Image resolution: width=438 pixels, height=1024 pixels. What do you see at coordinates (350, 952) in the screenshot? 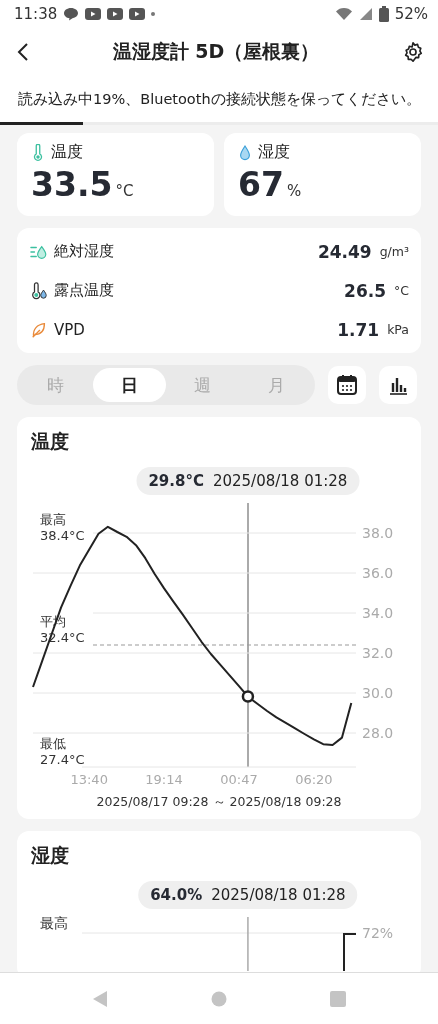
I see `humidity-line` at bounding box center [350, 952].